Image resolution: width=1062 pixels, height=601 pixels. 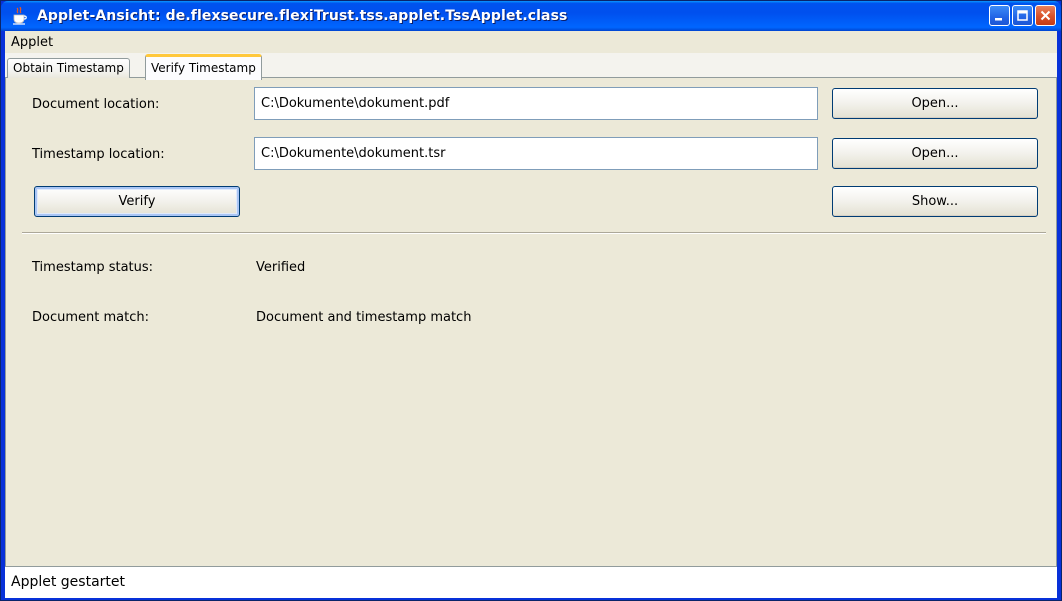 I want to click on minimize-icon, so click(x=999, y=15).